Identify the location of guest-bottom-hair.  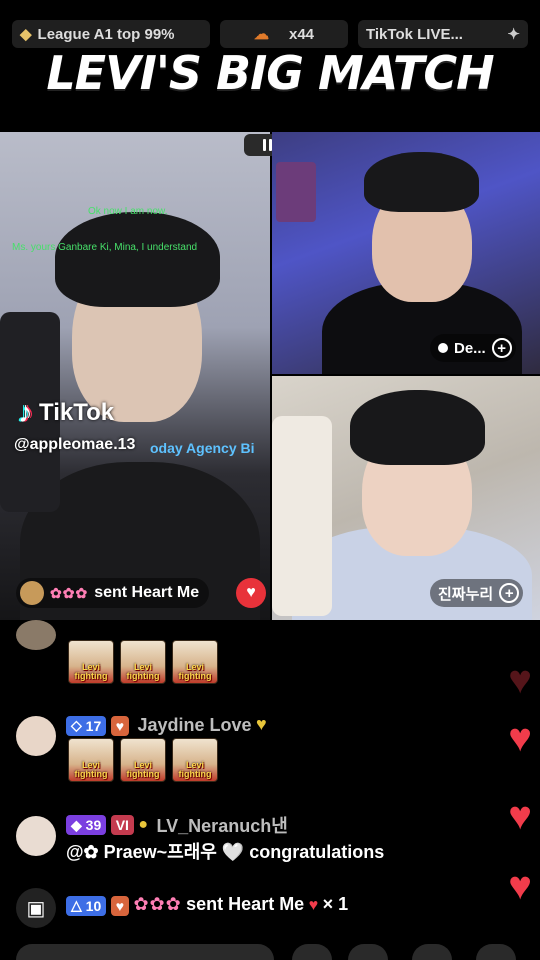
(417, 427).